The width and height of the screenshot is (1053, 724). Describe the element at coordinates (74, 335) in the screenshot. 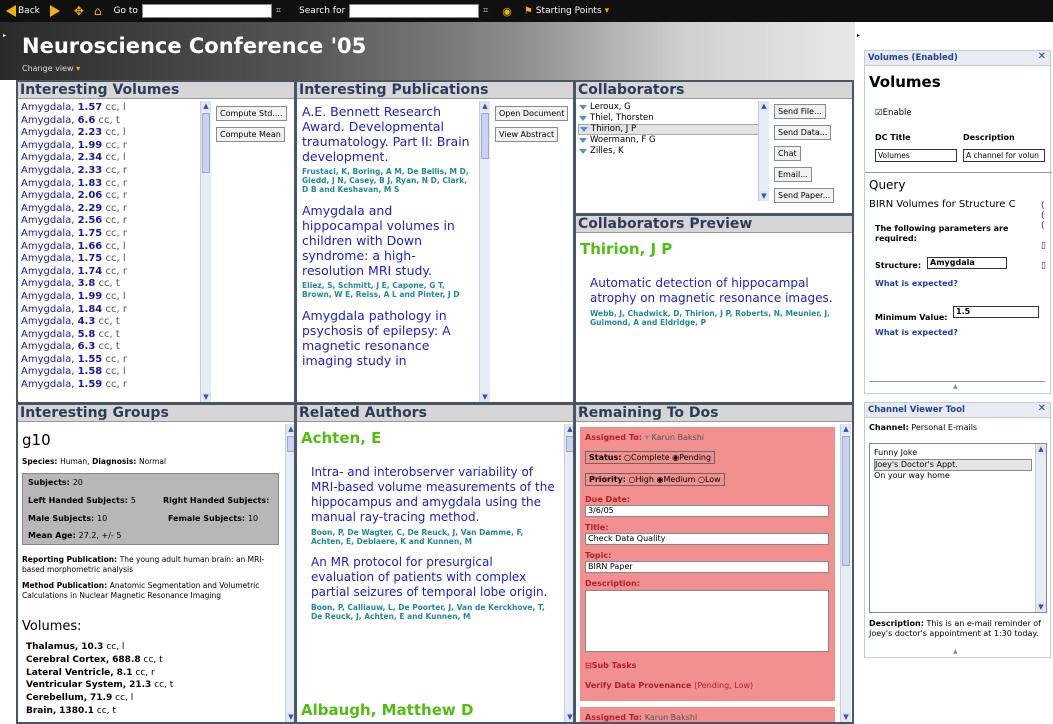

I see `volume-item: Amygdala, 5.8 cc, t` at that location.